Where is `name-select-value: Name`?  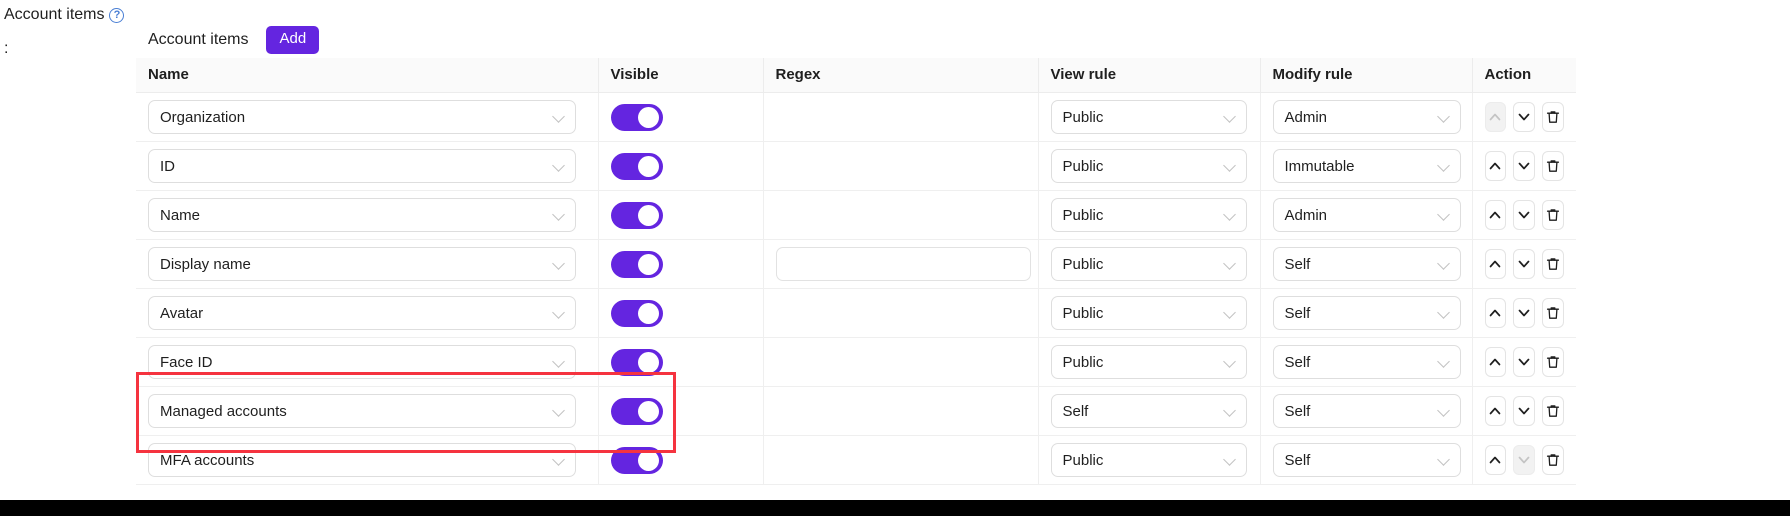
name-select-value: Name is located at coordinates (180, 215).